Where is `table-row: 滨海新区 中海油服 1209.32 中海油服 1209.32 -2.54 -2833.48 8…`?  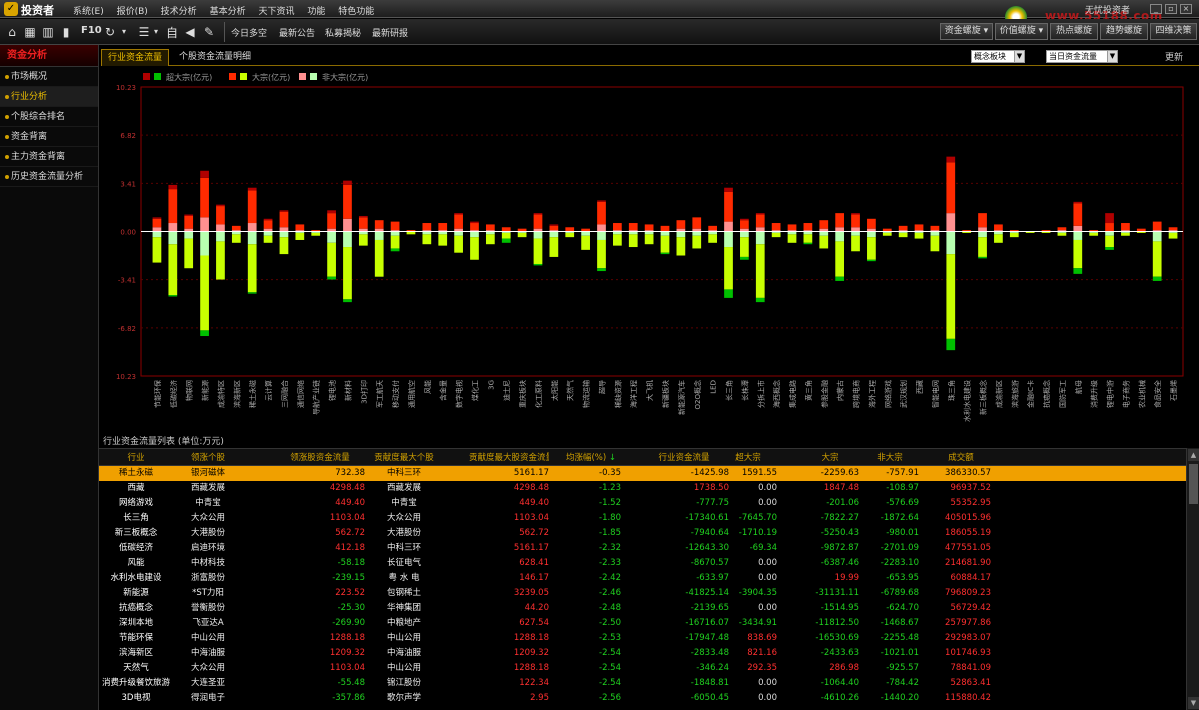
table-row: 滨海新区 中海油服 1209.32 中海油服 1209.32 -2.54 -2833.48 8… is located at coordinates (642, 653).